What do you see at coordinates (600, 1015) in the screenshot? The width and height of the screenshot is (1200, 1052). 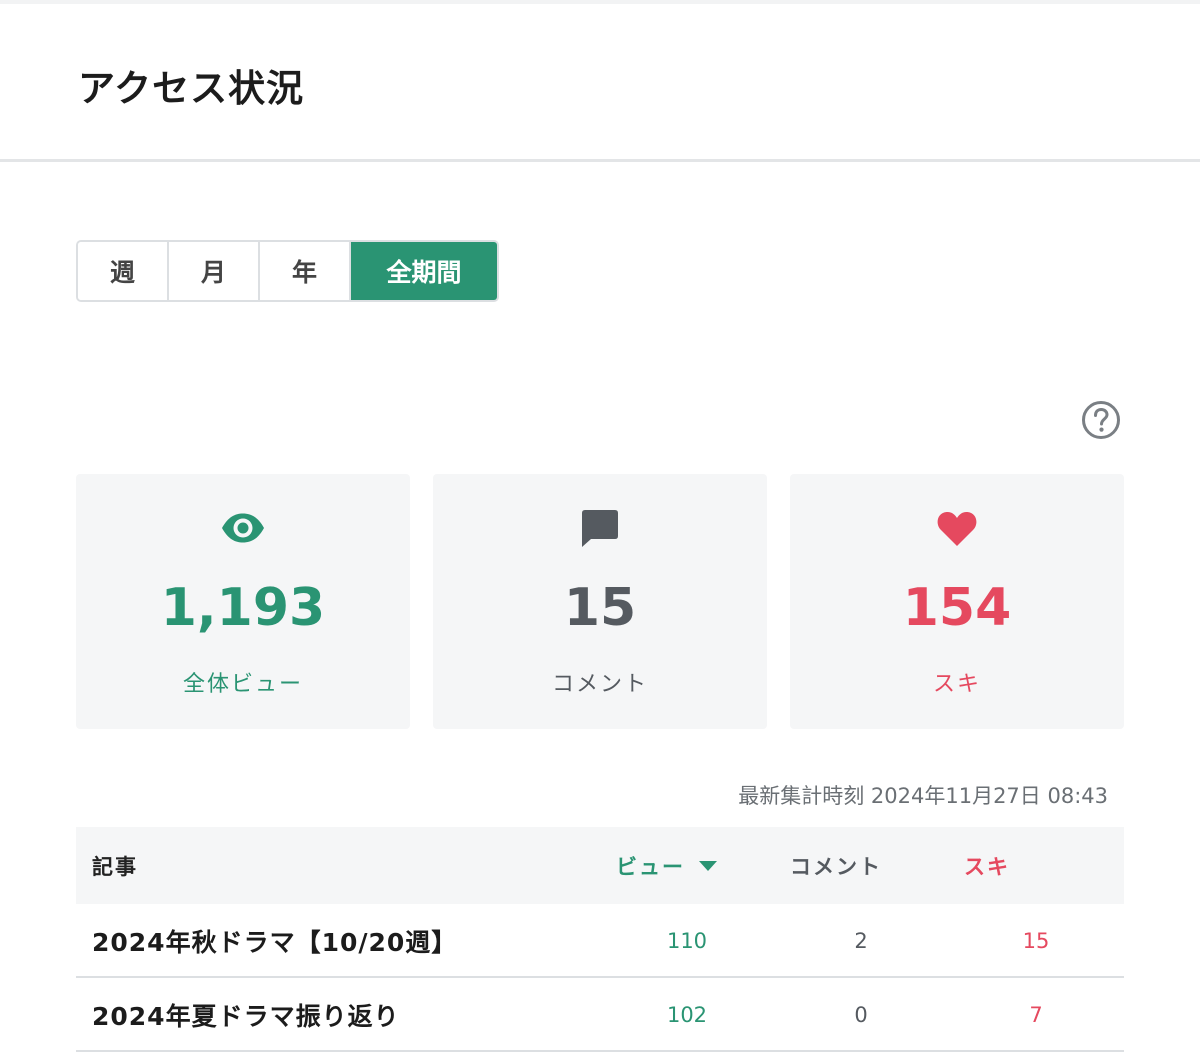 I see `table-row: 2024年夏ドラマ振り返り 102 0 7` at bounding box center [600, 1015].